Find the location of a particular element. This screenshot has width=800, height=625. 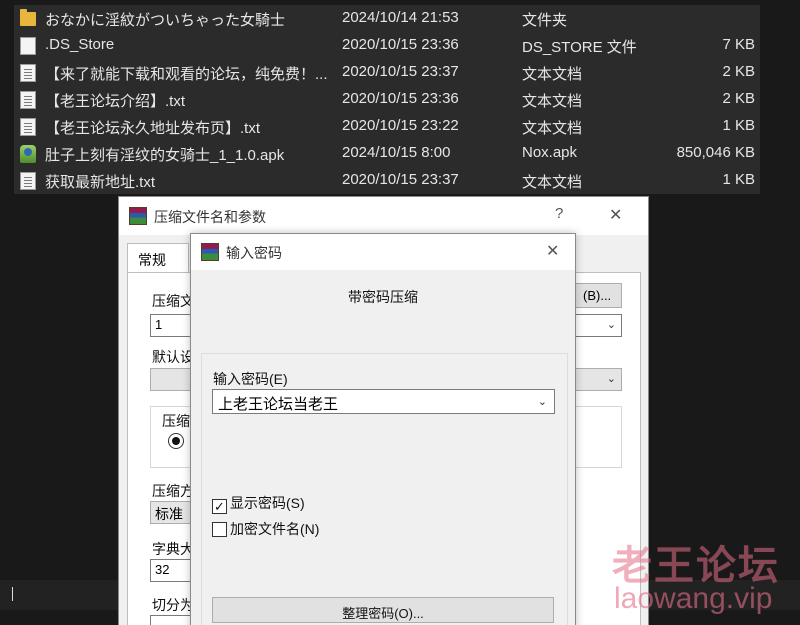

tab-general: 常规 is located at coordinates (158, 258).